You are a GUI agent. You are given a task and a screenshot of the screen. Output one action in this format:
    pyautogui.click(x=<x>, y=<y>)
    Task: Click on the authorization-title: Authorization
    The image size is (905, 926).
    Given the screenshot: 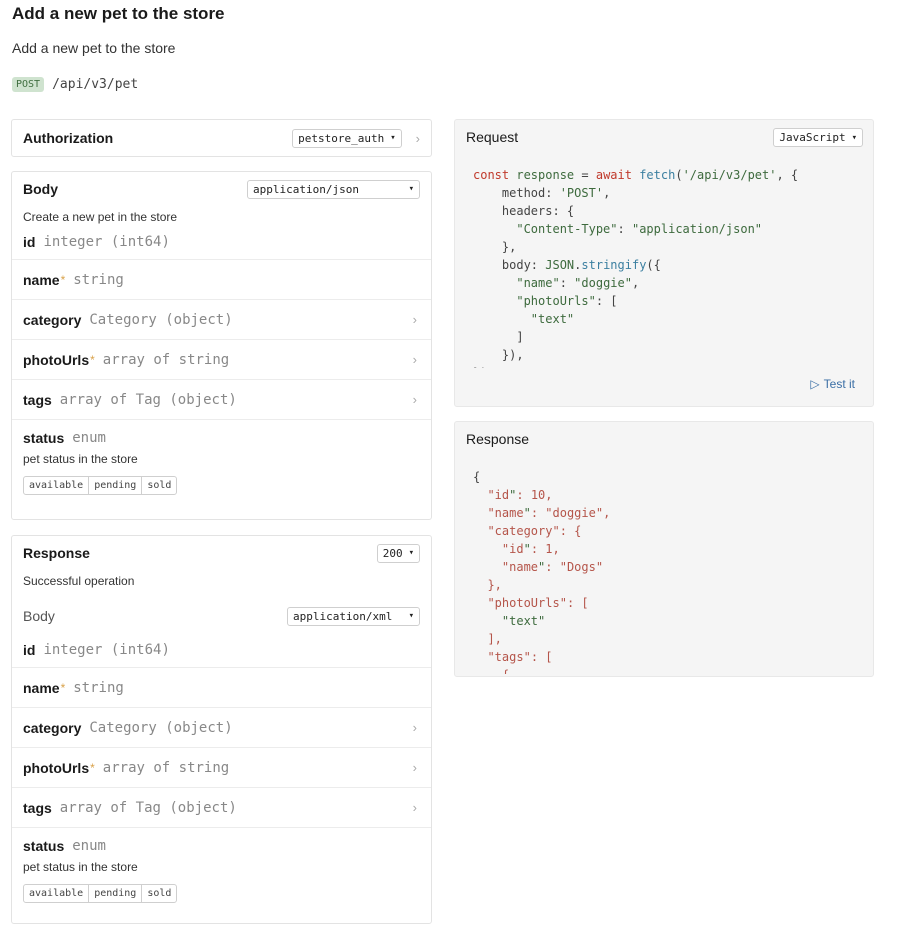 What is the action you would take?
    pyautogui.click(x=68, y=138)
    